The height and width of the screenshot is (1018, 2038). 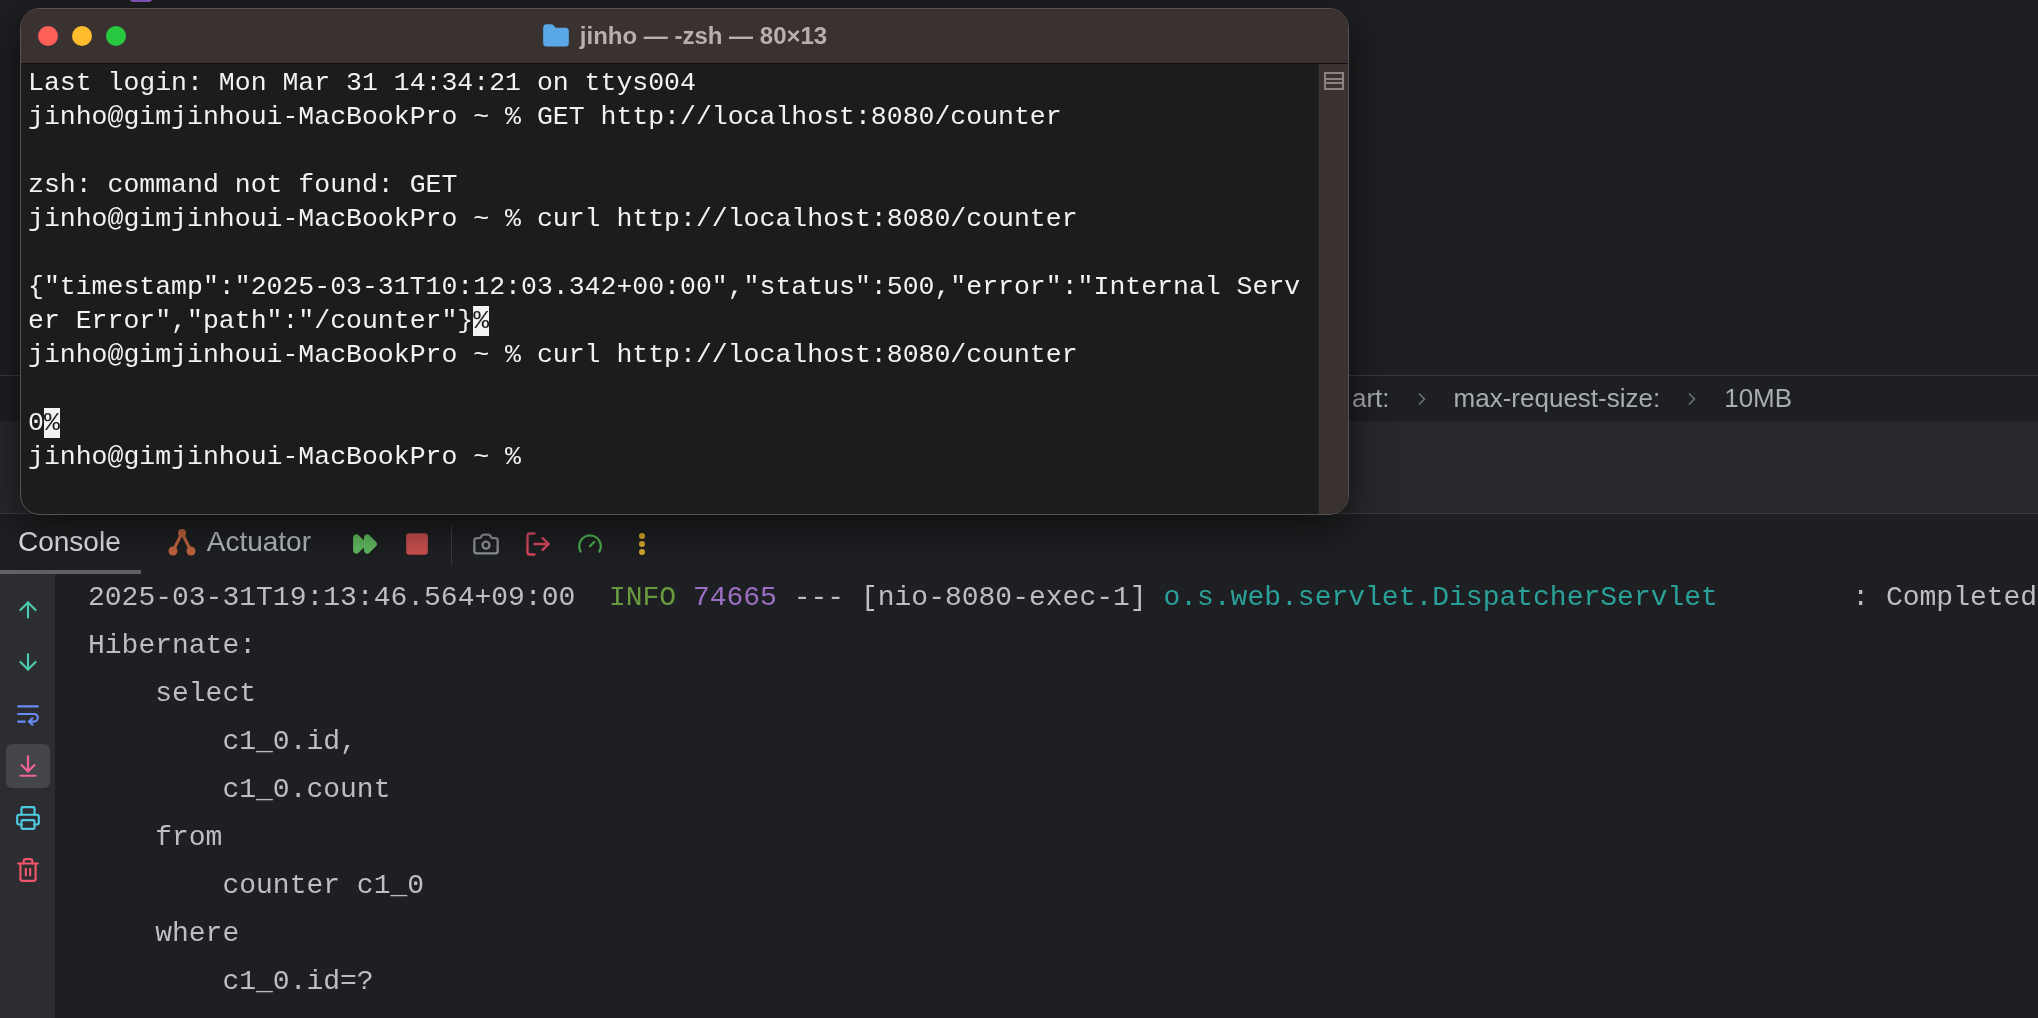 What do you see at coordinates (703, 36) in the screenshot?
I see `window-title: jinho — -zsh — 80×13` at bounding box center [703, 36].